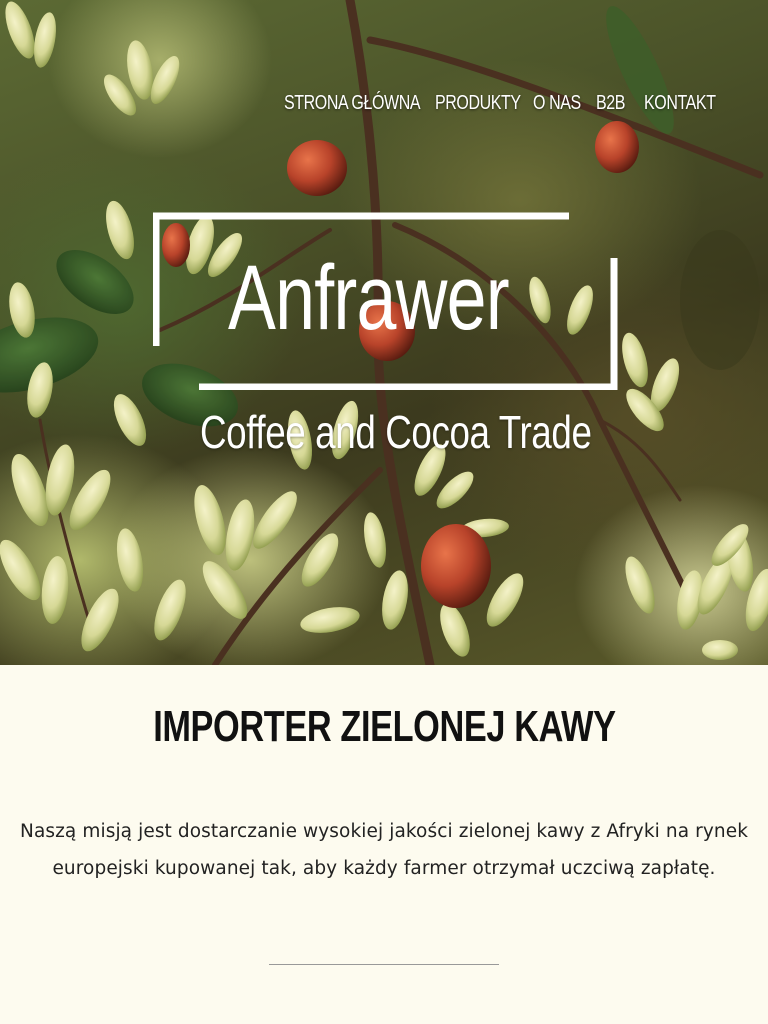 The width and height of the screenshot is (768, 1024). Describe the element at coordinates (369, 298) in the screenshot. I see `logo-title: Anfrawer` at that location.